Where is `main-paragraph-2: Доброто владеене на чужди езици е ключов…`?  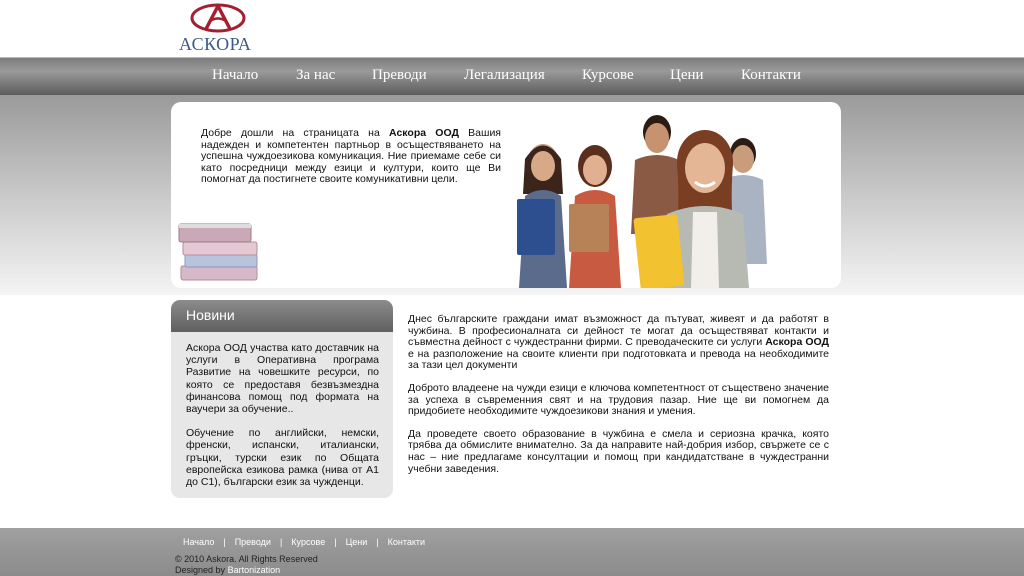
main-paragraph-2: Доброто владеене на чужди езици е ключов… is located at coordinates (618, 399).